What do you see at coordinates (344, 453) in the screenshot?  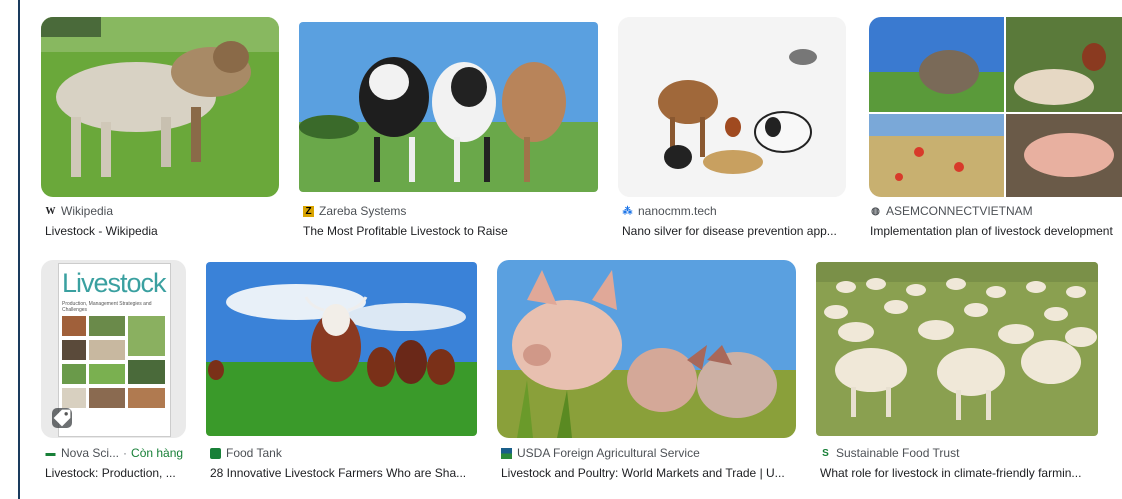 I see `source-label: Food Tank` at bounding box center [344, 453].